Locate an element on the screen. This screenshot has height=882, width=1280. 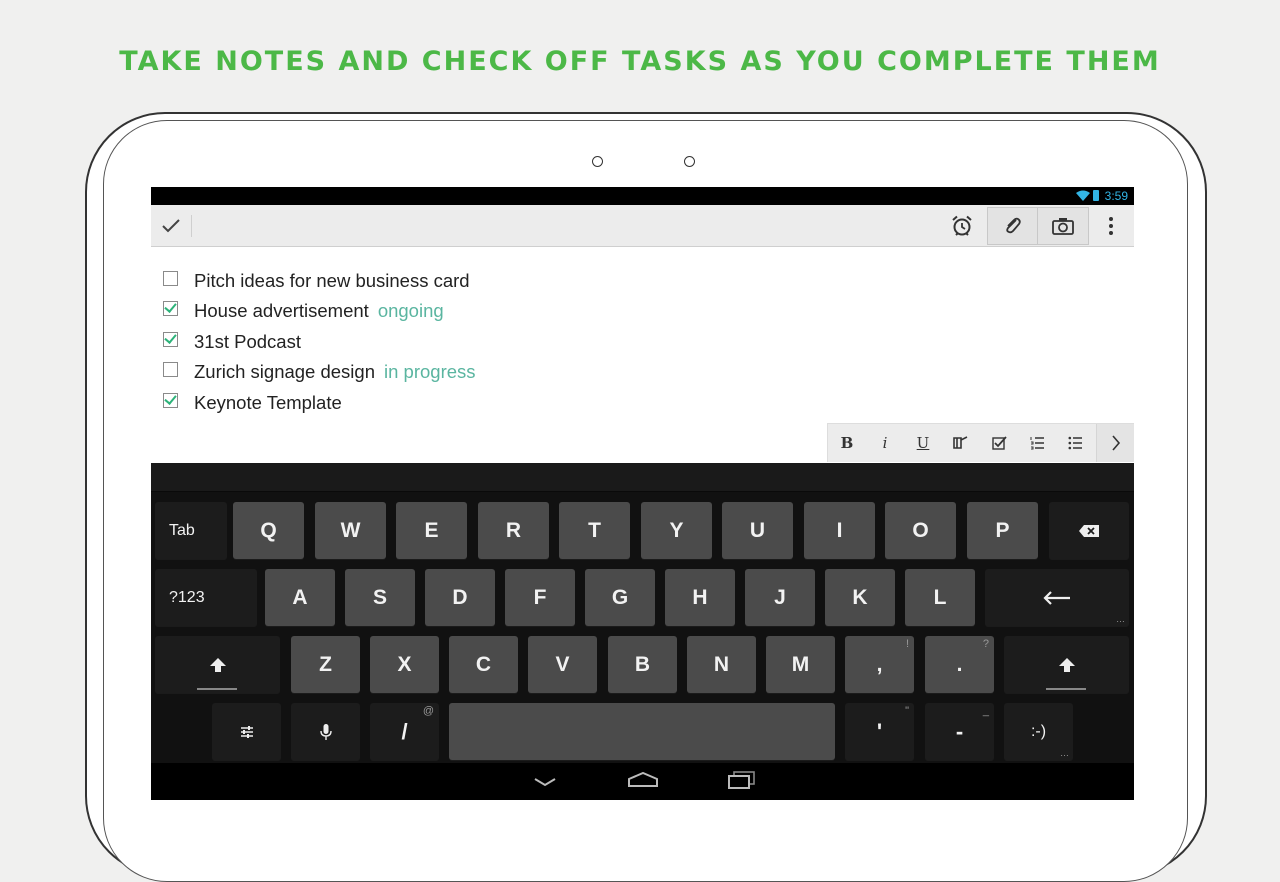
checkbox-button is located at coordinates (999, 443).